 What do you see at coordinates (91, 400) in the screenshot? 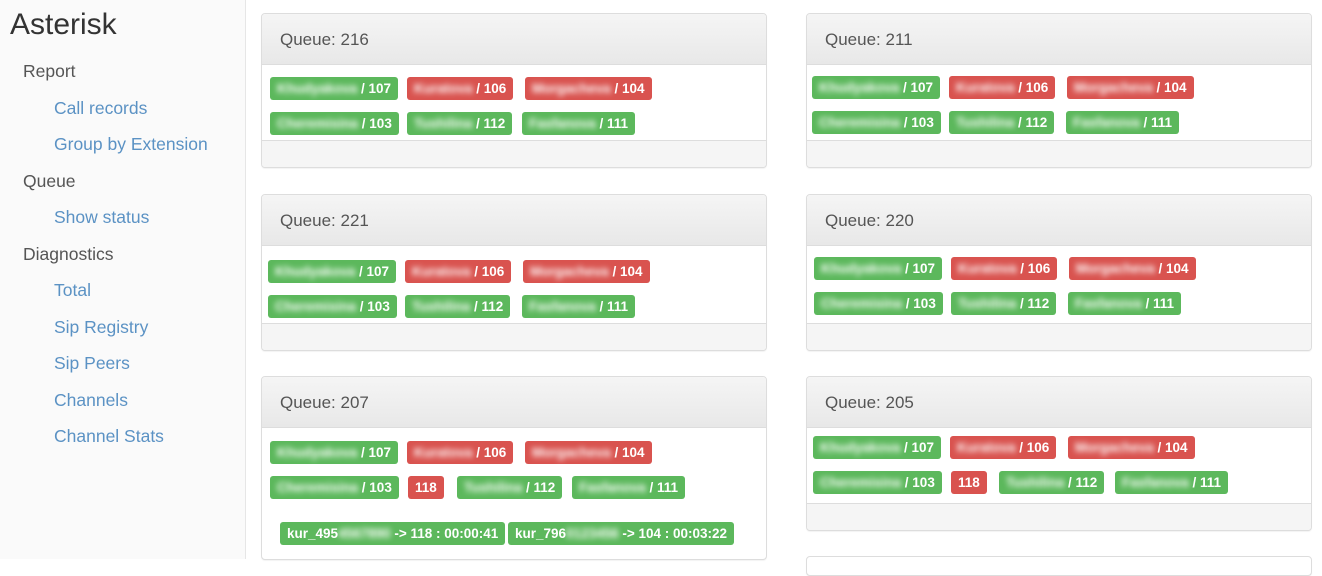
I see `sidebar-item-channels: Channels` at bounding box center [91, 400].